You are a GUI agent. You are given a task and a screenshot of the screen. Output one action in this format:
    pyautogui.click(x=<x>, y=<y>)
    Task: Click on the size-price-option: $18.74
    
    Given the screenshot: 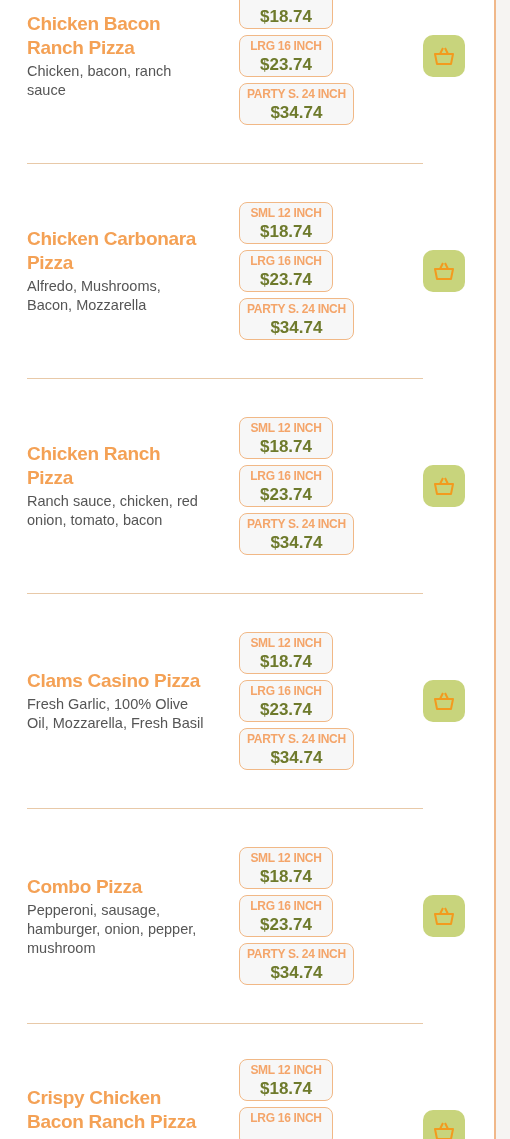 What is the action you would take?
    pyautogui.click(x=286, y=14)
    